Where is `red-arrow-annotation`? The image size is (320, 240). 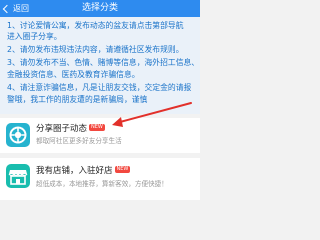
red-arrow-annotation is located at coordinates (152, 114).